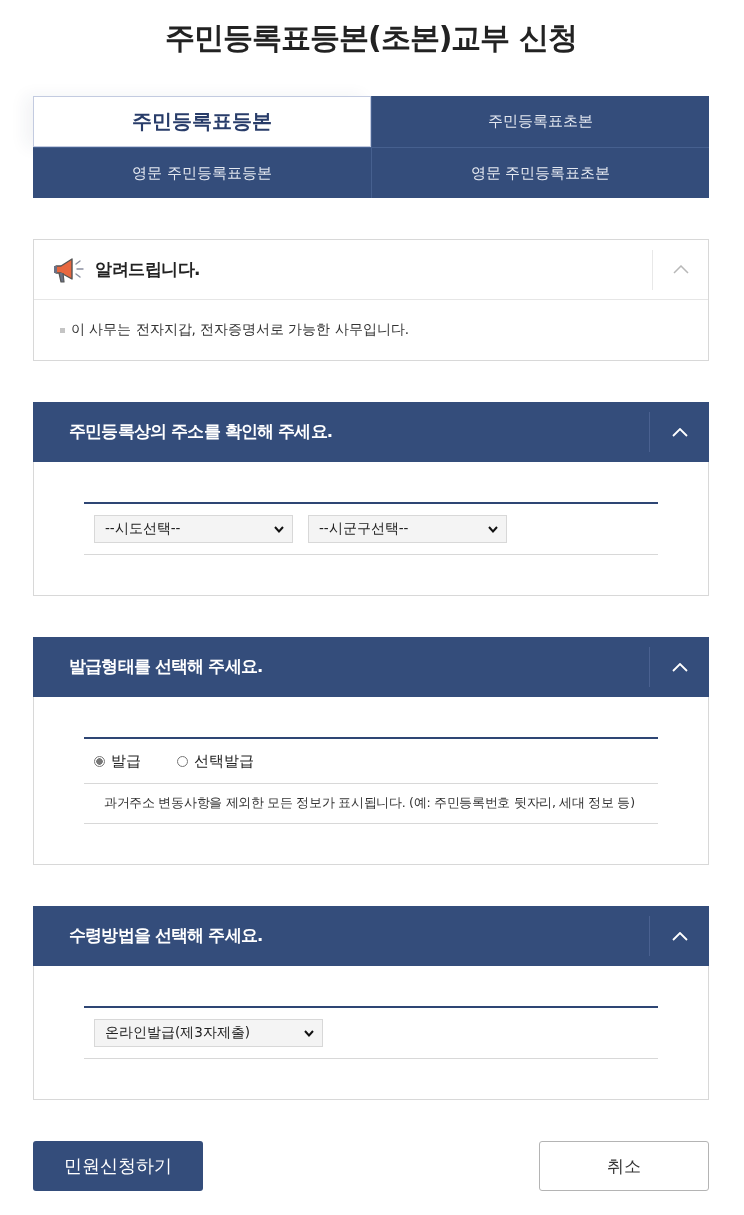 The height and width of the screenshot is (1215, 744). Describe the element at coordinates (118, 1166) in the screenshot. I see `submit-button: 민원신청하기` at that location.